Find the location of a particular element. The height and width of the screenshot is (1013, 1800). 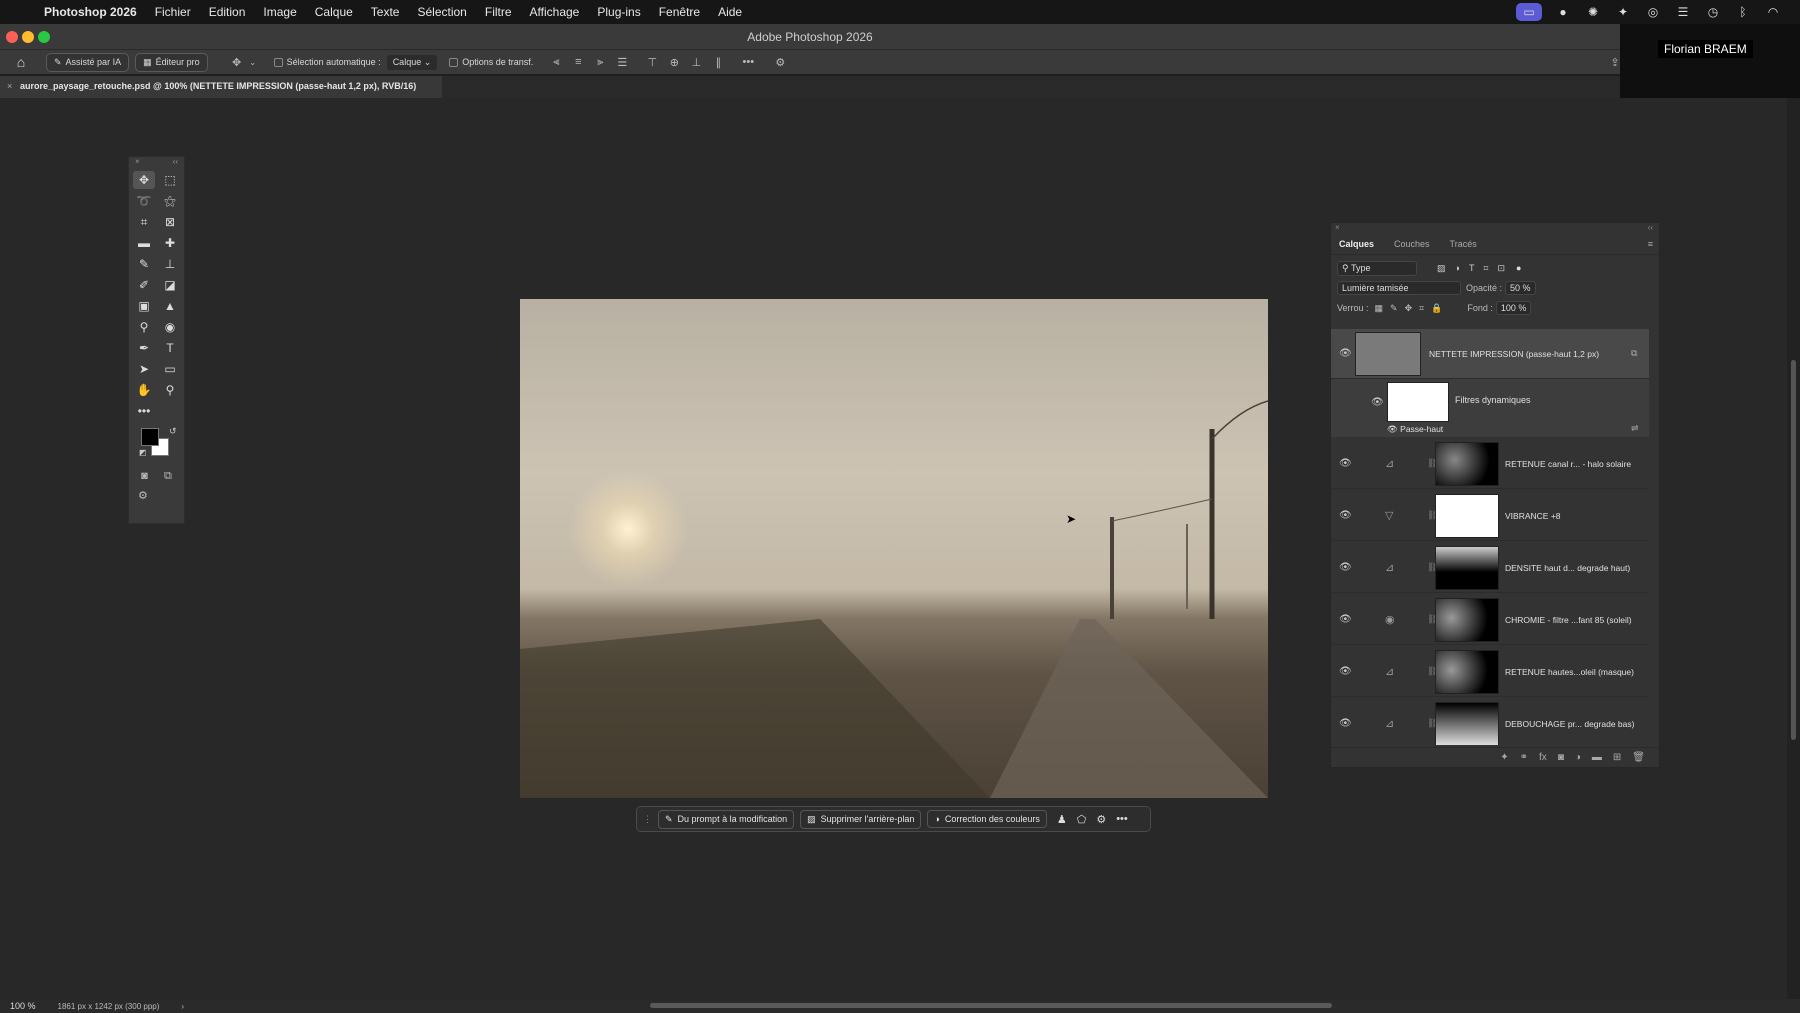

foreground-color-swatch is located at coordinates (150, 437).